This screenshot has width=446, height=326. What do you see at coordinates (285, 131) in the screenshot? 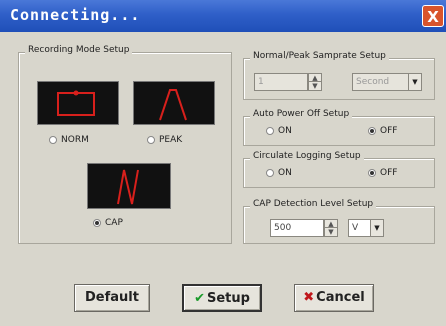
I see `auto-power-on-label: ON` at bounding box center [285, 131].